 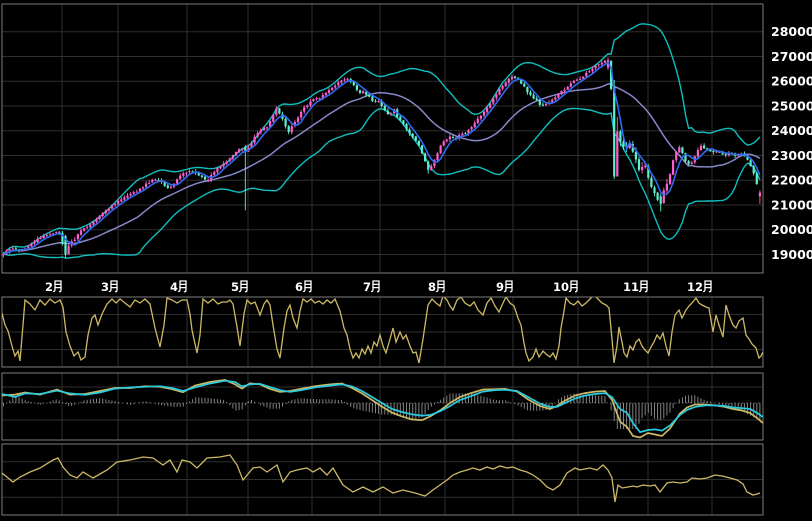 What do you see at coordinates (791, 130) in the screenshot?
I see `y-axis-label: 24000` at bounding box center [791, 130].